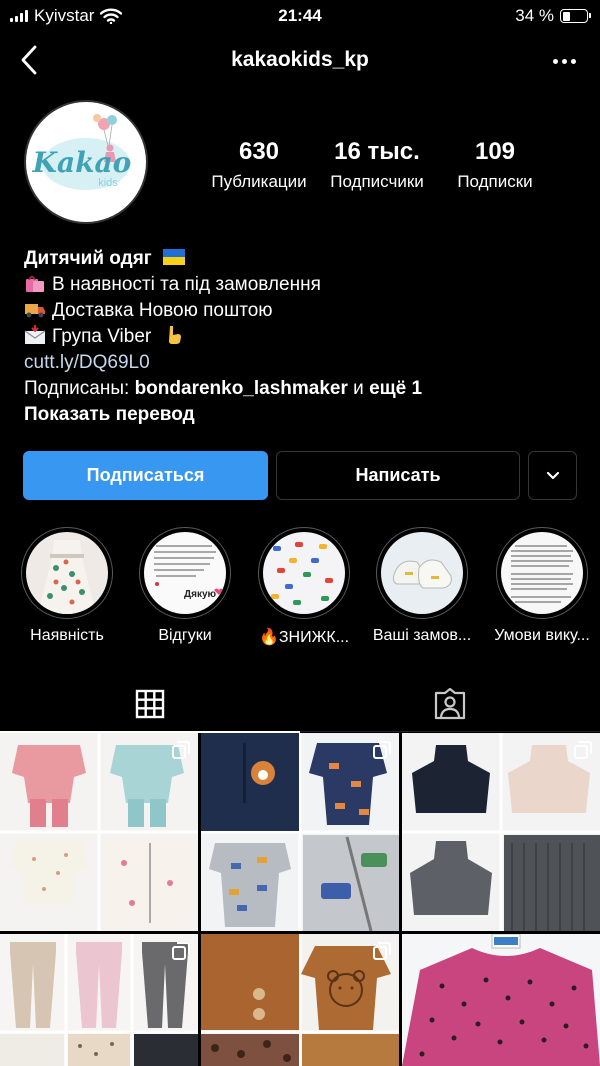 The height and width of the screenshot is (1066, 600). I want to click on more-options-button, so click(564, 61).